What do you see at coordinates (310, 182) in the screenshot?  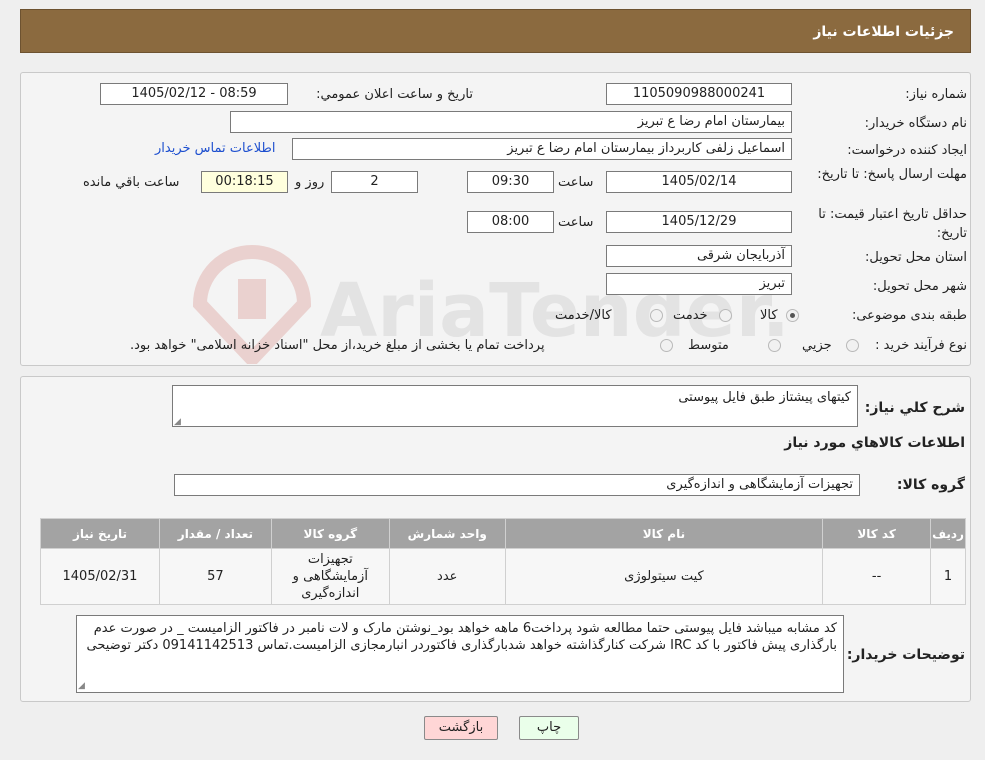 I see `days-label: روز و` at bounding box center [310, 182].